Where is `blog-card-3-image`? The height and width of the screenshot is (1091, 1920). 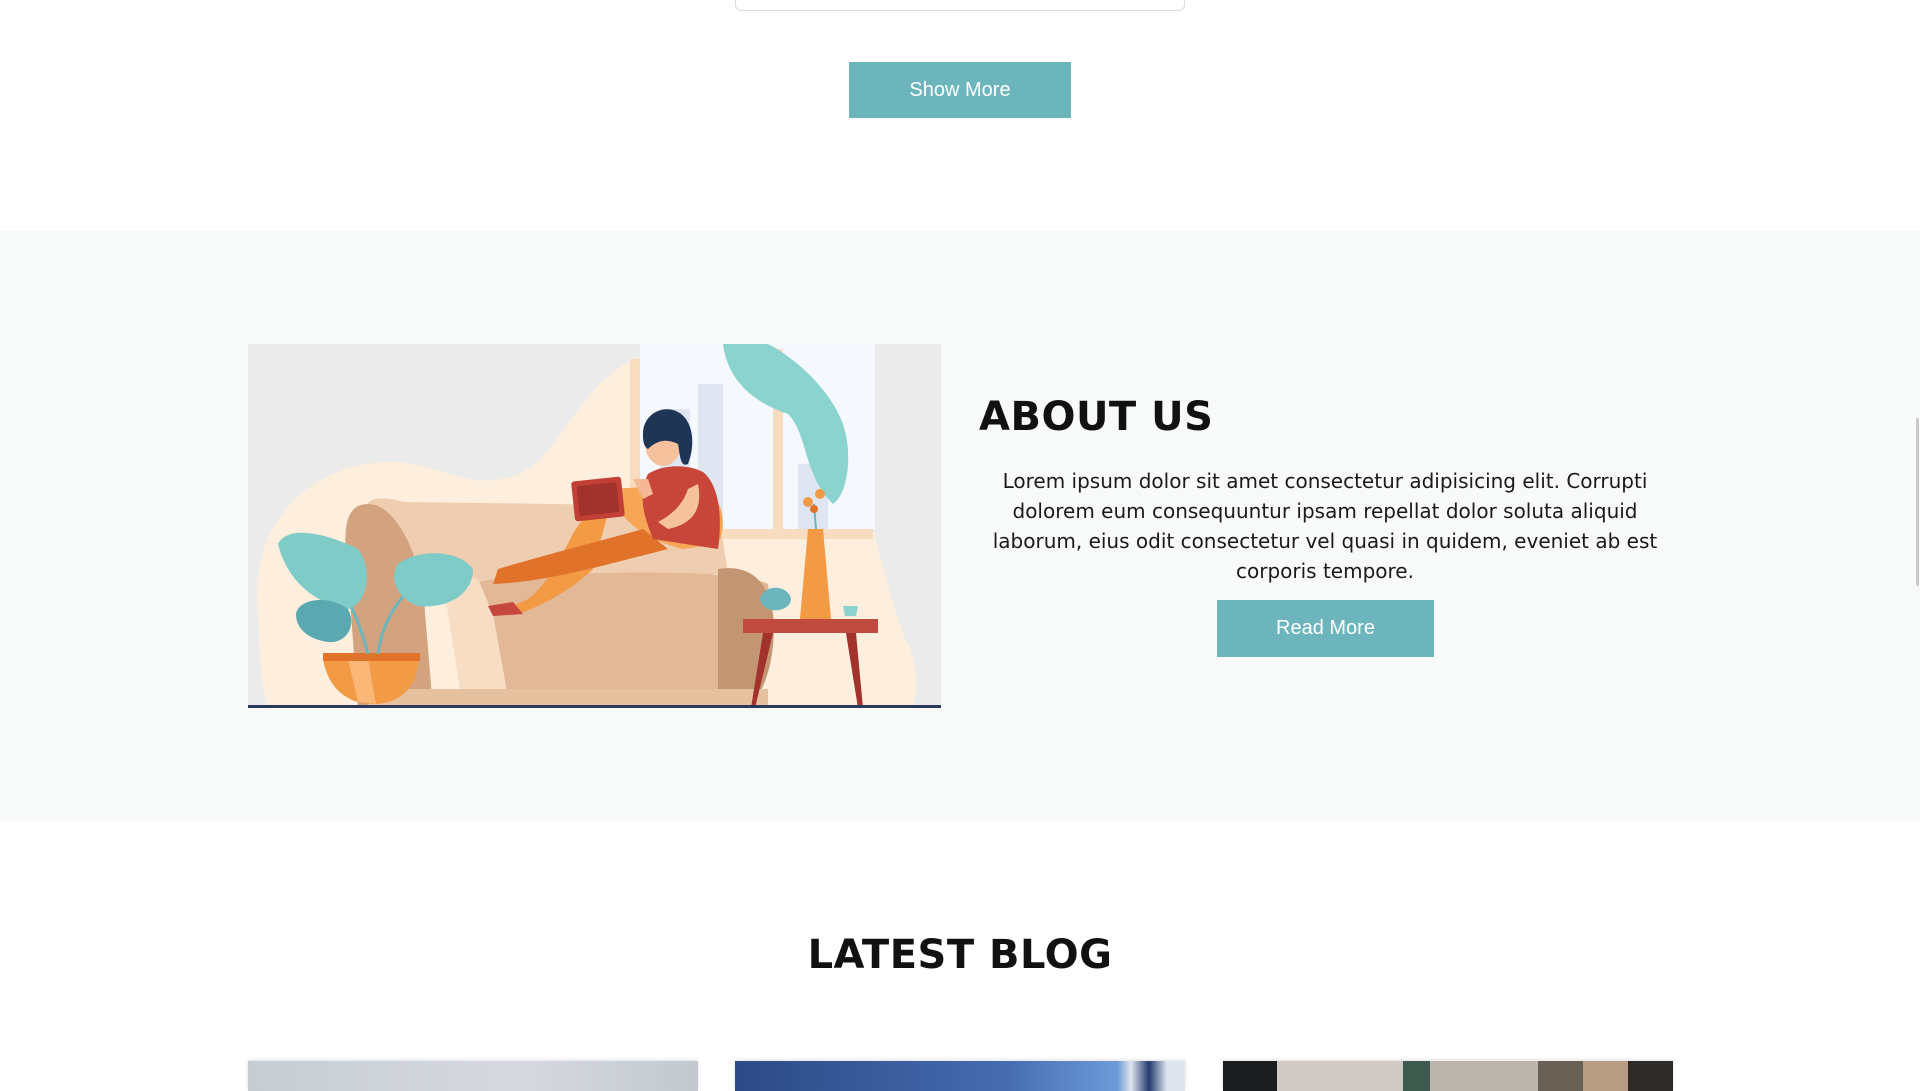 blog-card-3-image is located at coordinates (1448, 1076).